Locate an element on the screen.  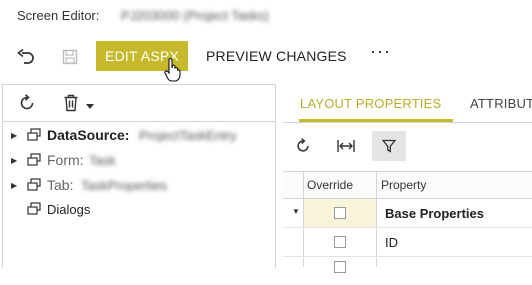
filter-icon is located at coordinates (389, 146).